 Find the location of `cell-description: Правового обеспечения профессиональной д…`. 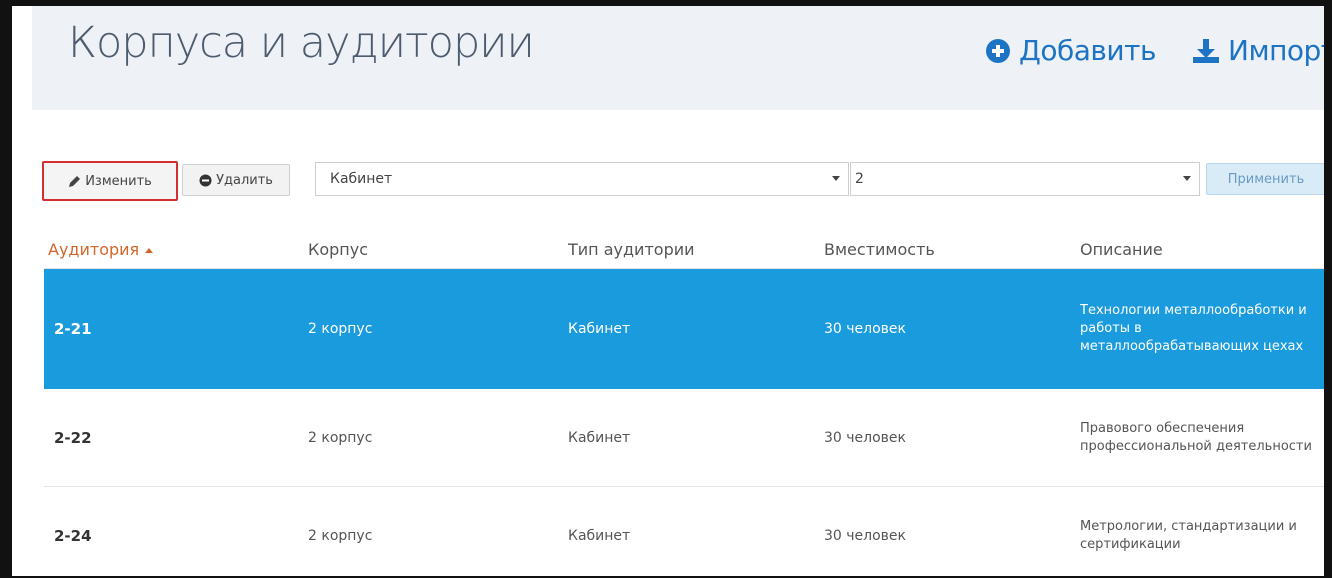

cell-description: Правового обеспечения профессиональной д… is located at coordinates (1194, 437).